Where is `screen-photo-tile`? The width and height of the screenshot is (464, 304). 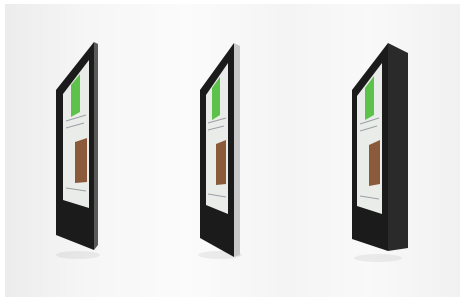 screen-photo-tile is located at coordinates (374, 163).